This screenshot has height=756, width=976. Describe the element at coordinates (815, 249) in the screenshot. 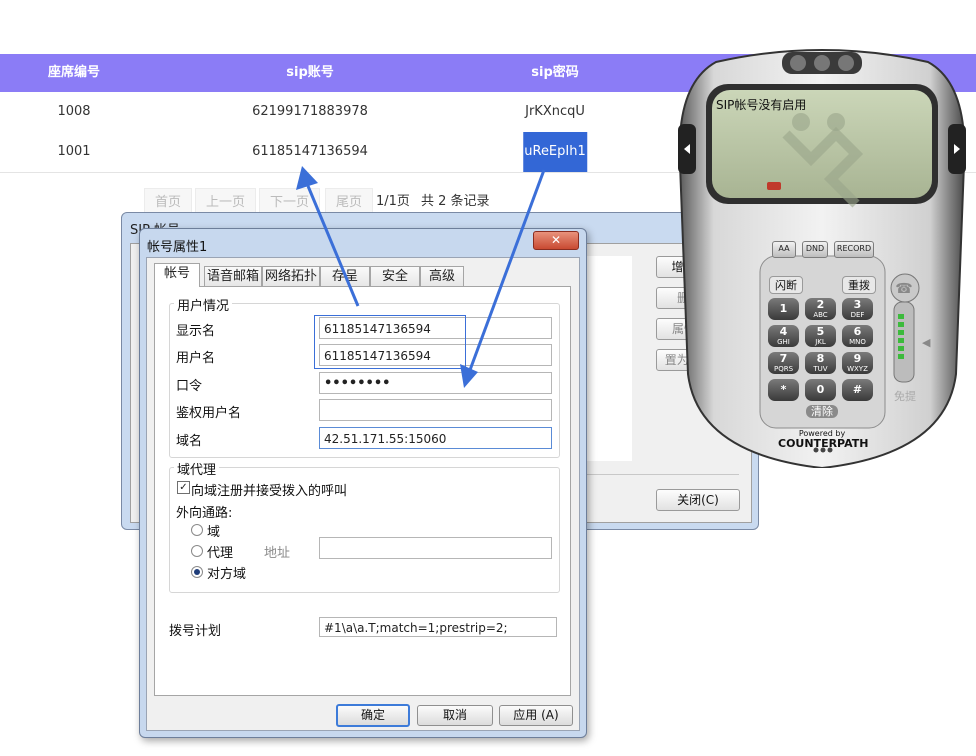

I see `dnd-button: DND` at that location.